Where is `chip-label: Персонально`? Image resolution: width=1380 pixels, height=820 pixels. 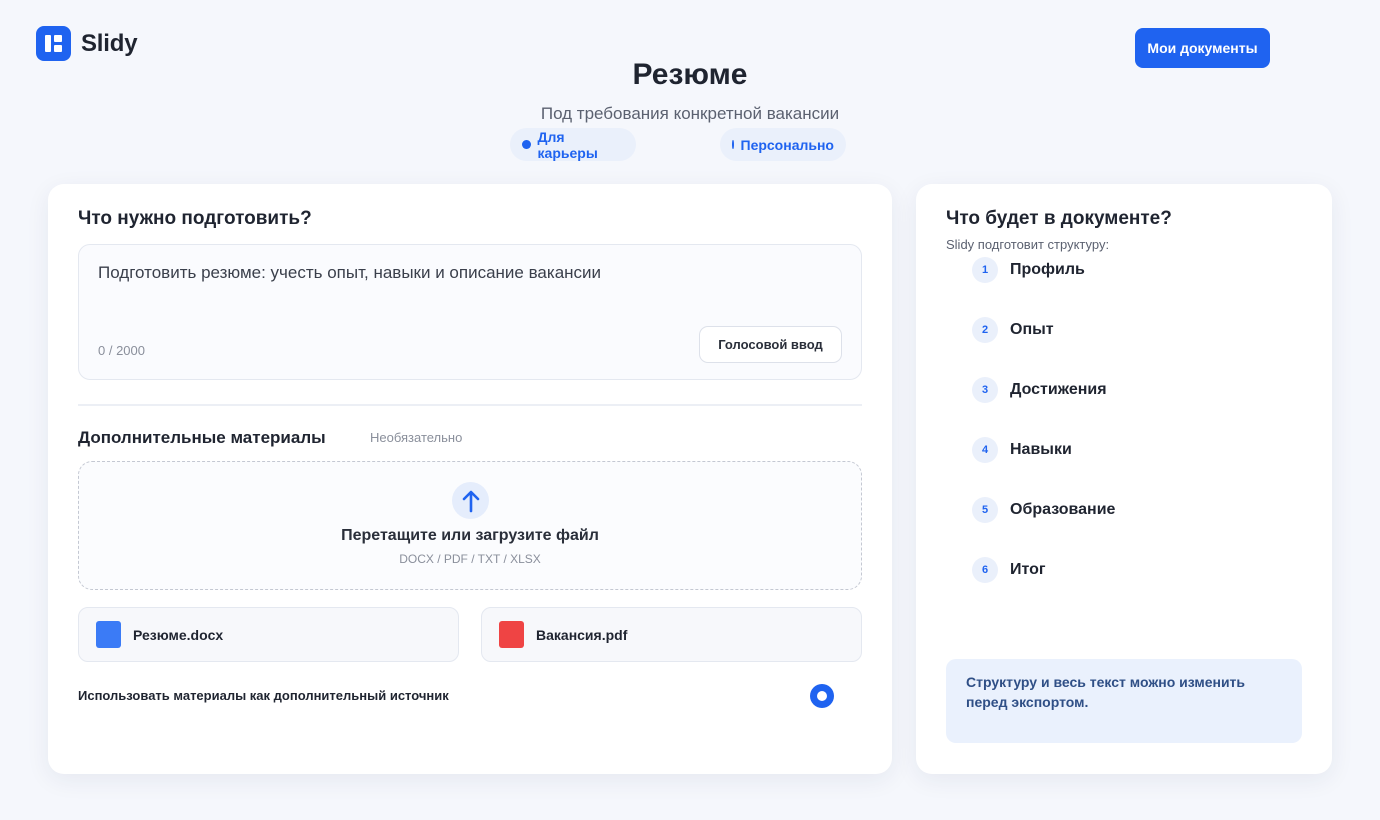
chip-label: Персонально is located at coordinates (787, 144).